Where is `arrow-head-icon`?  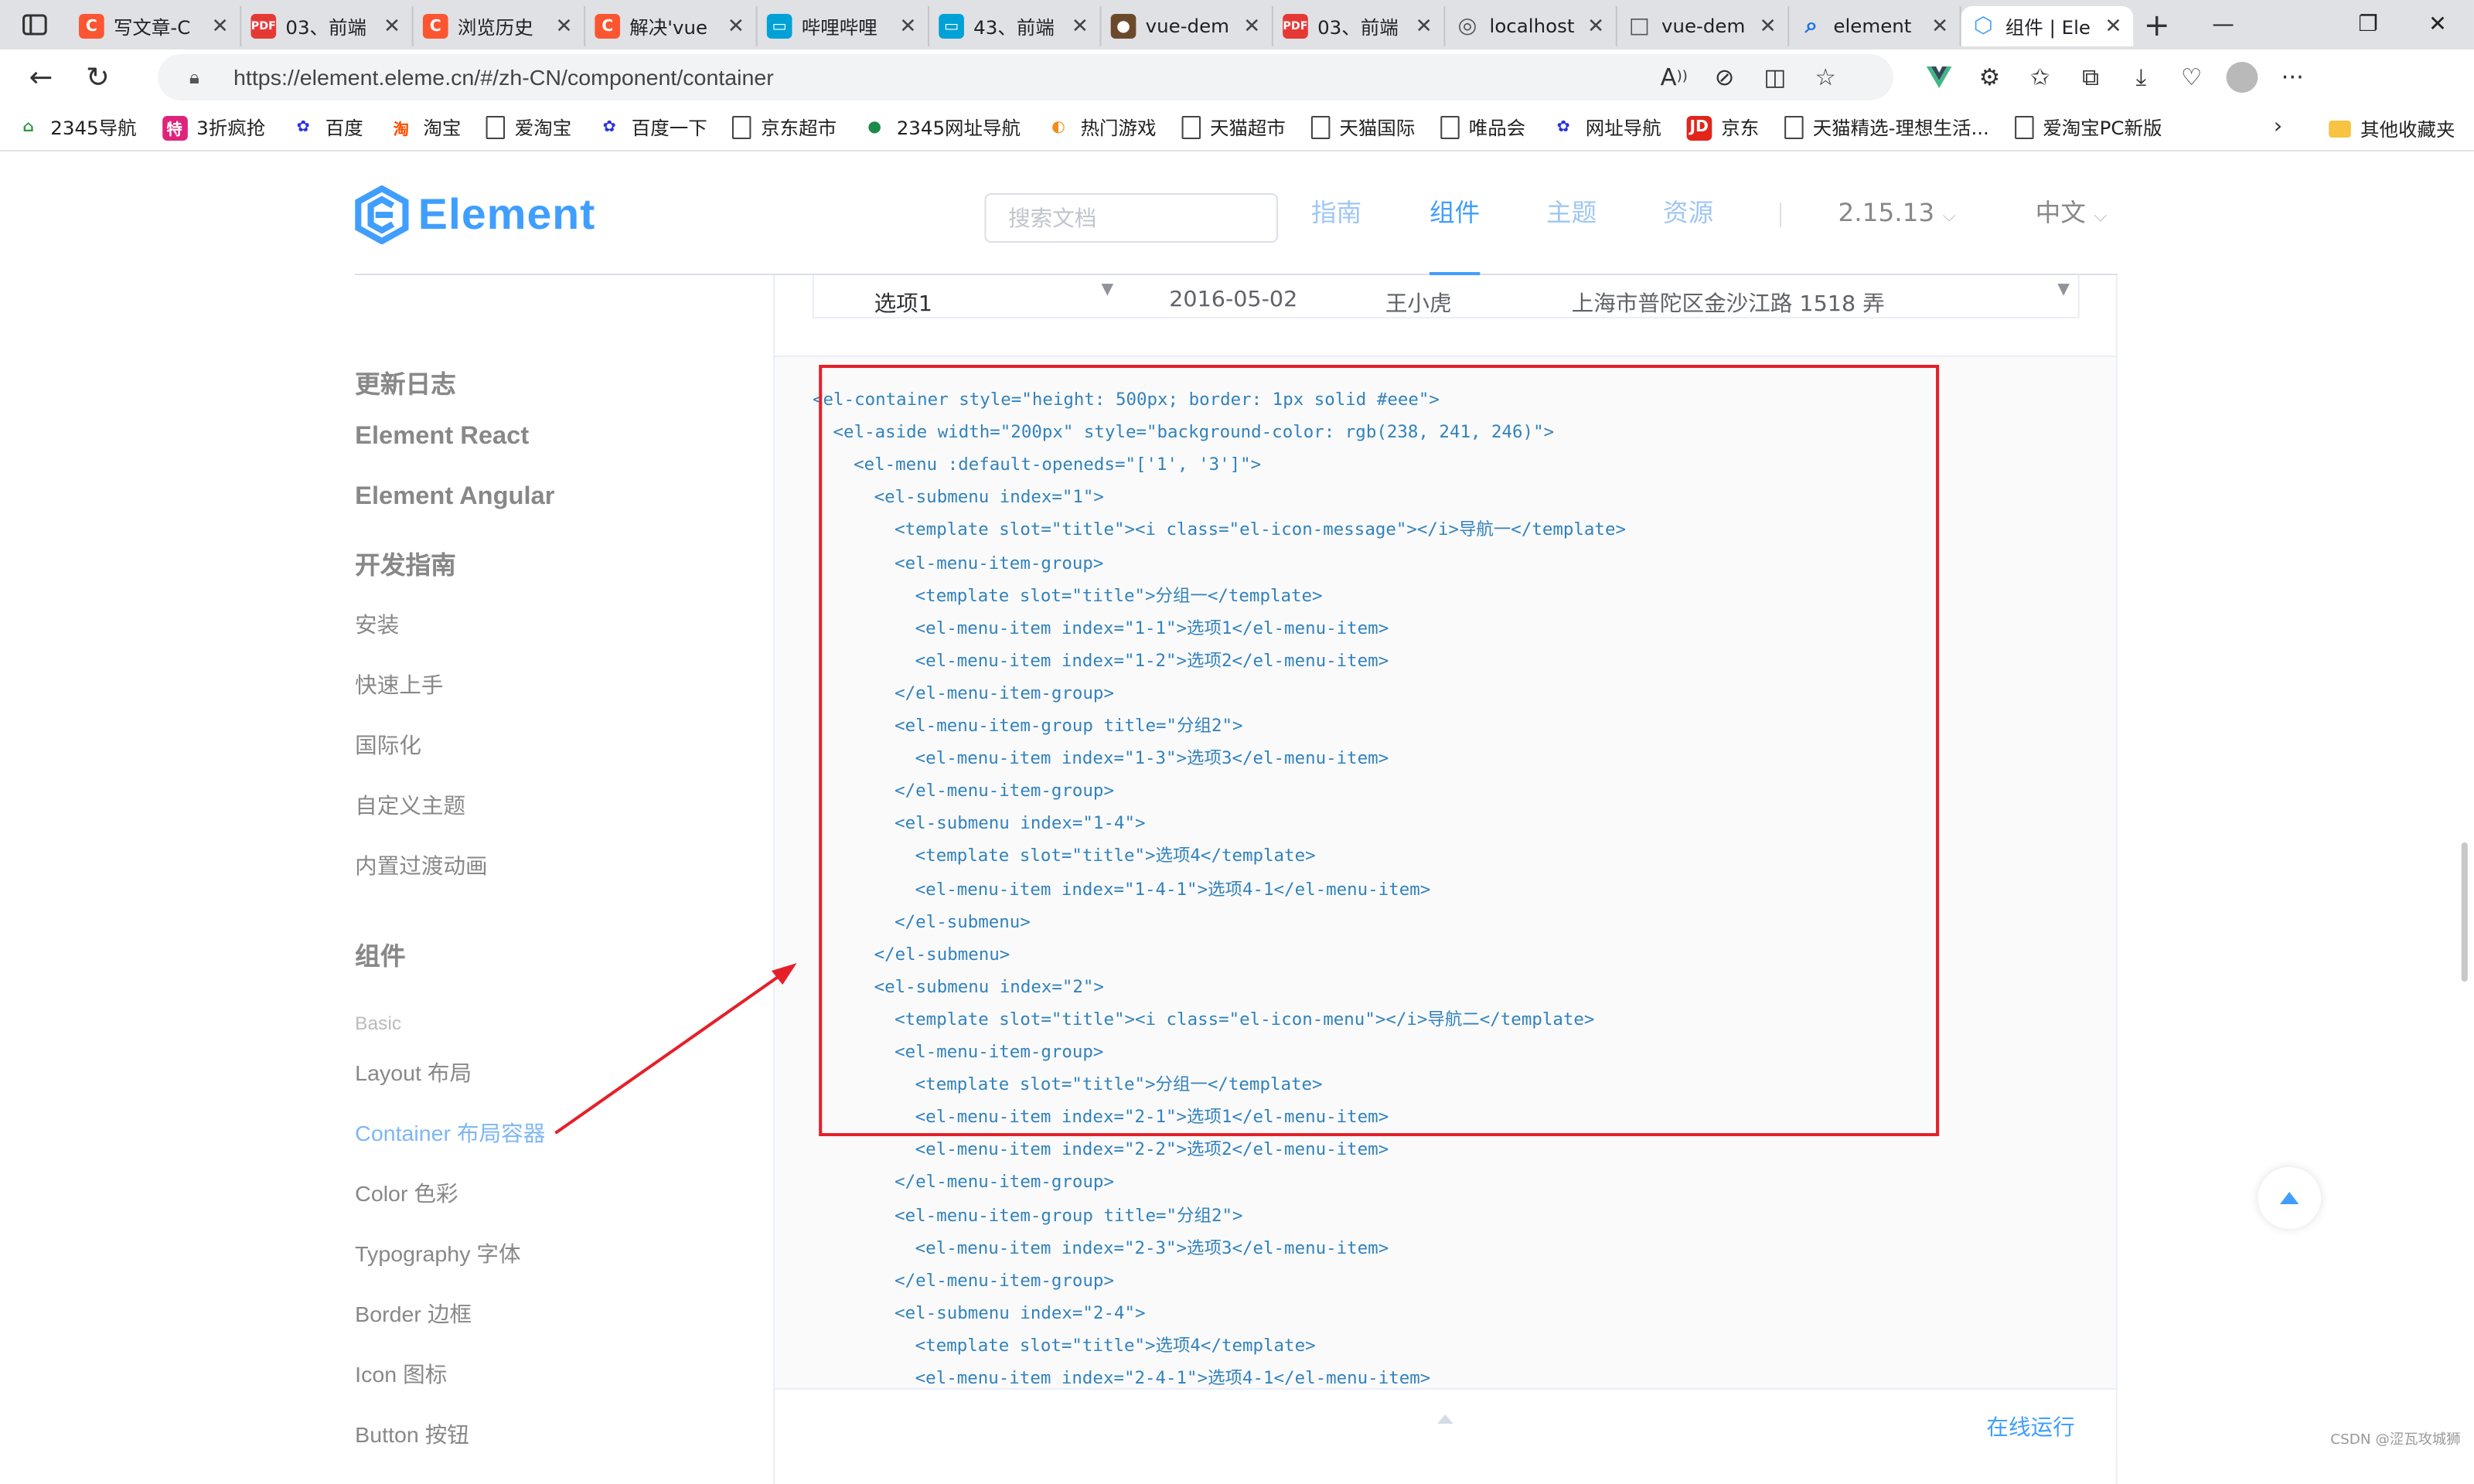 arrow-head-icon is located at coordinates (784, 974).